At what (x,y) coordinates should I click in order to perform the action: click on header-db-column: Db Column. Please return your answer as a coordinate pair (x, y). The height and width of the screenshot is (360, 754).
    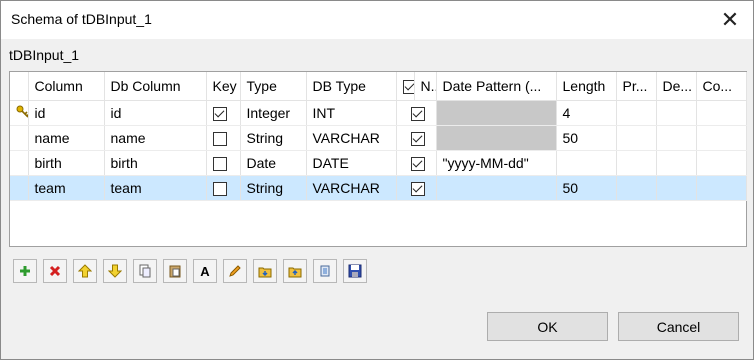
    Looking at the image, I should click on (155, 86).